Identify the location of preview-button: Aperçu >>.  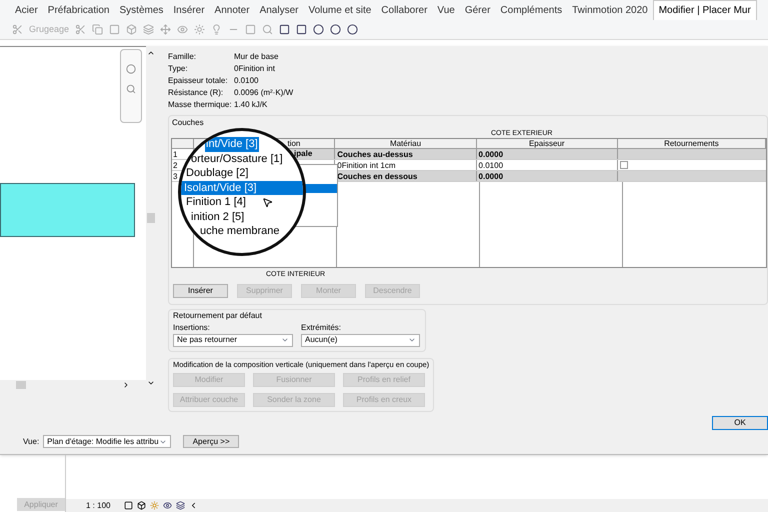
(211, 441).